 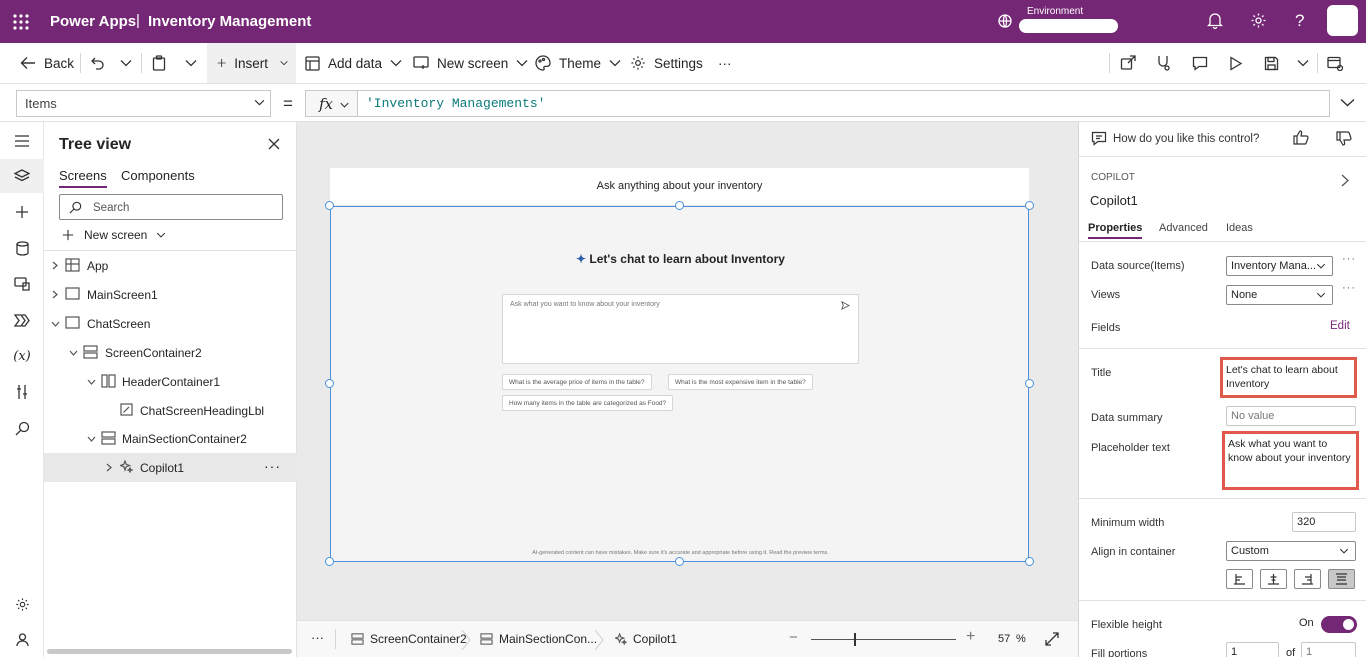 What do you see at coordinates (666, 63) in the screenshot?
I see `settings-button: Settings` at bounding box center [666, 63].